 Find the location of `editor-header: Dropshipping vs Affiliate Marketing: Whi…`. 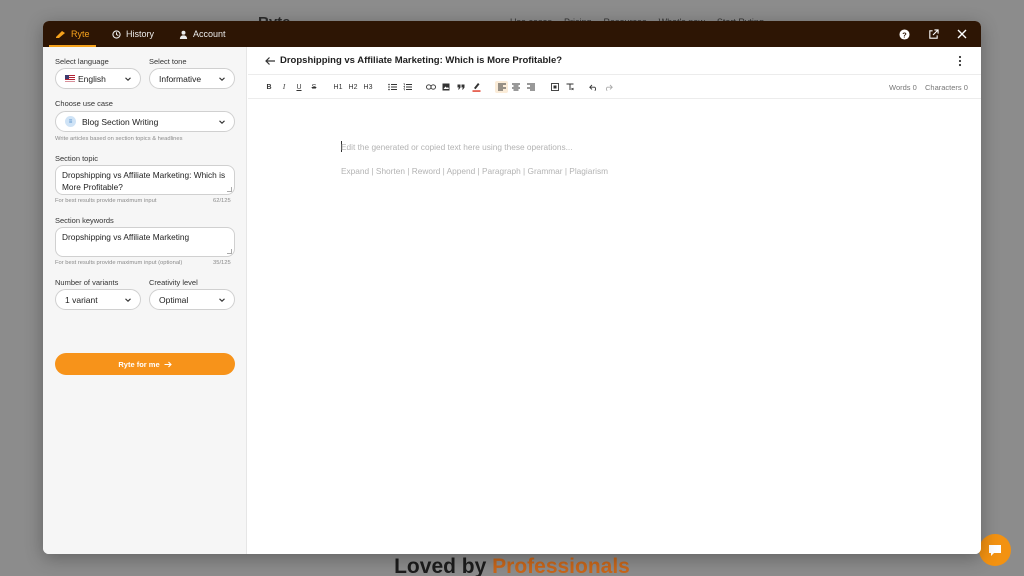

editor-header: Dropshipping vs Affiliate Marketing: Whi… is located at coordinates (614, 61).